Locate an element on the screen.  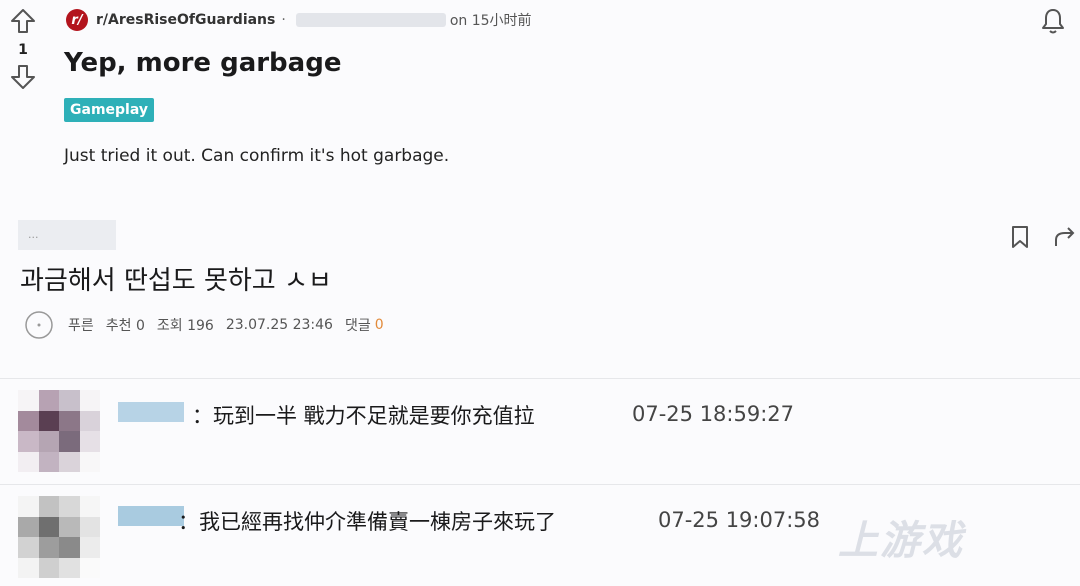
blurred-username is located at coordinates (370, 20).